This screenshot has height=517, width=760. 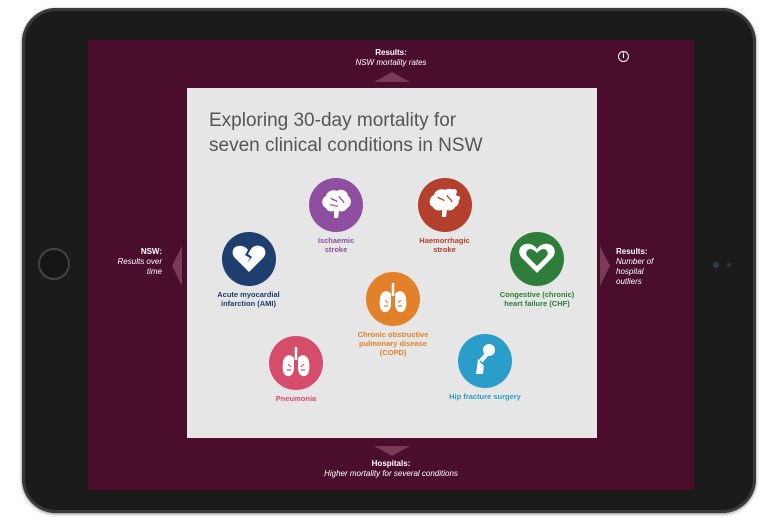 I want to click on condition-pneumonia: Pneumonia, so click(x=296, y=369).